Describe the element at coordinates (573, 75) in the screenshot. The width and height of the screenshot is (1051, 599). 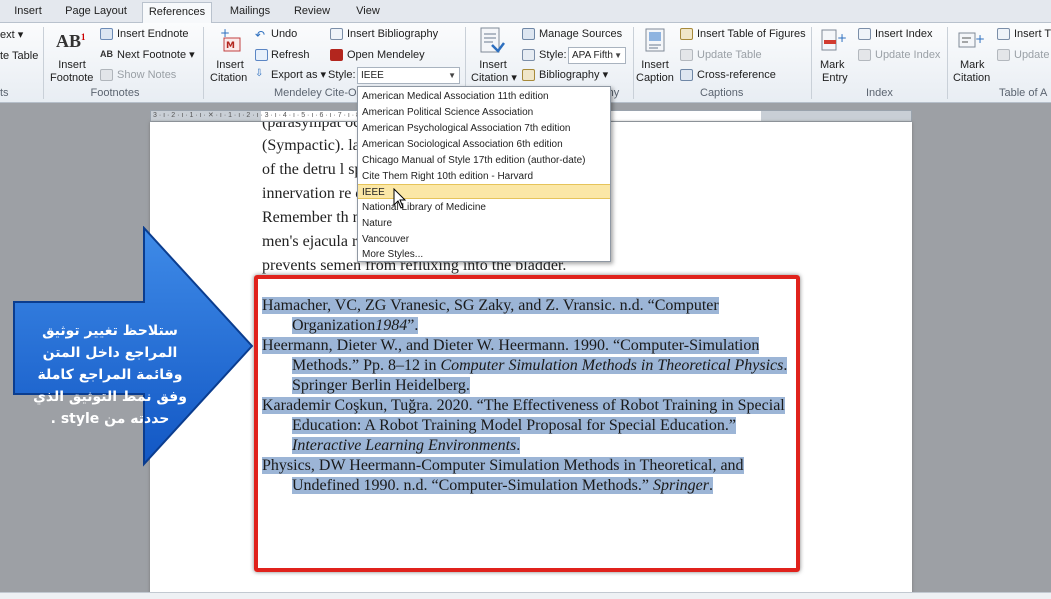
I see `bibliography-button: Bibliography ▾` at that location.